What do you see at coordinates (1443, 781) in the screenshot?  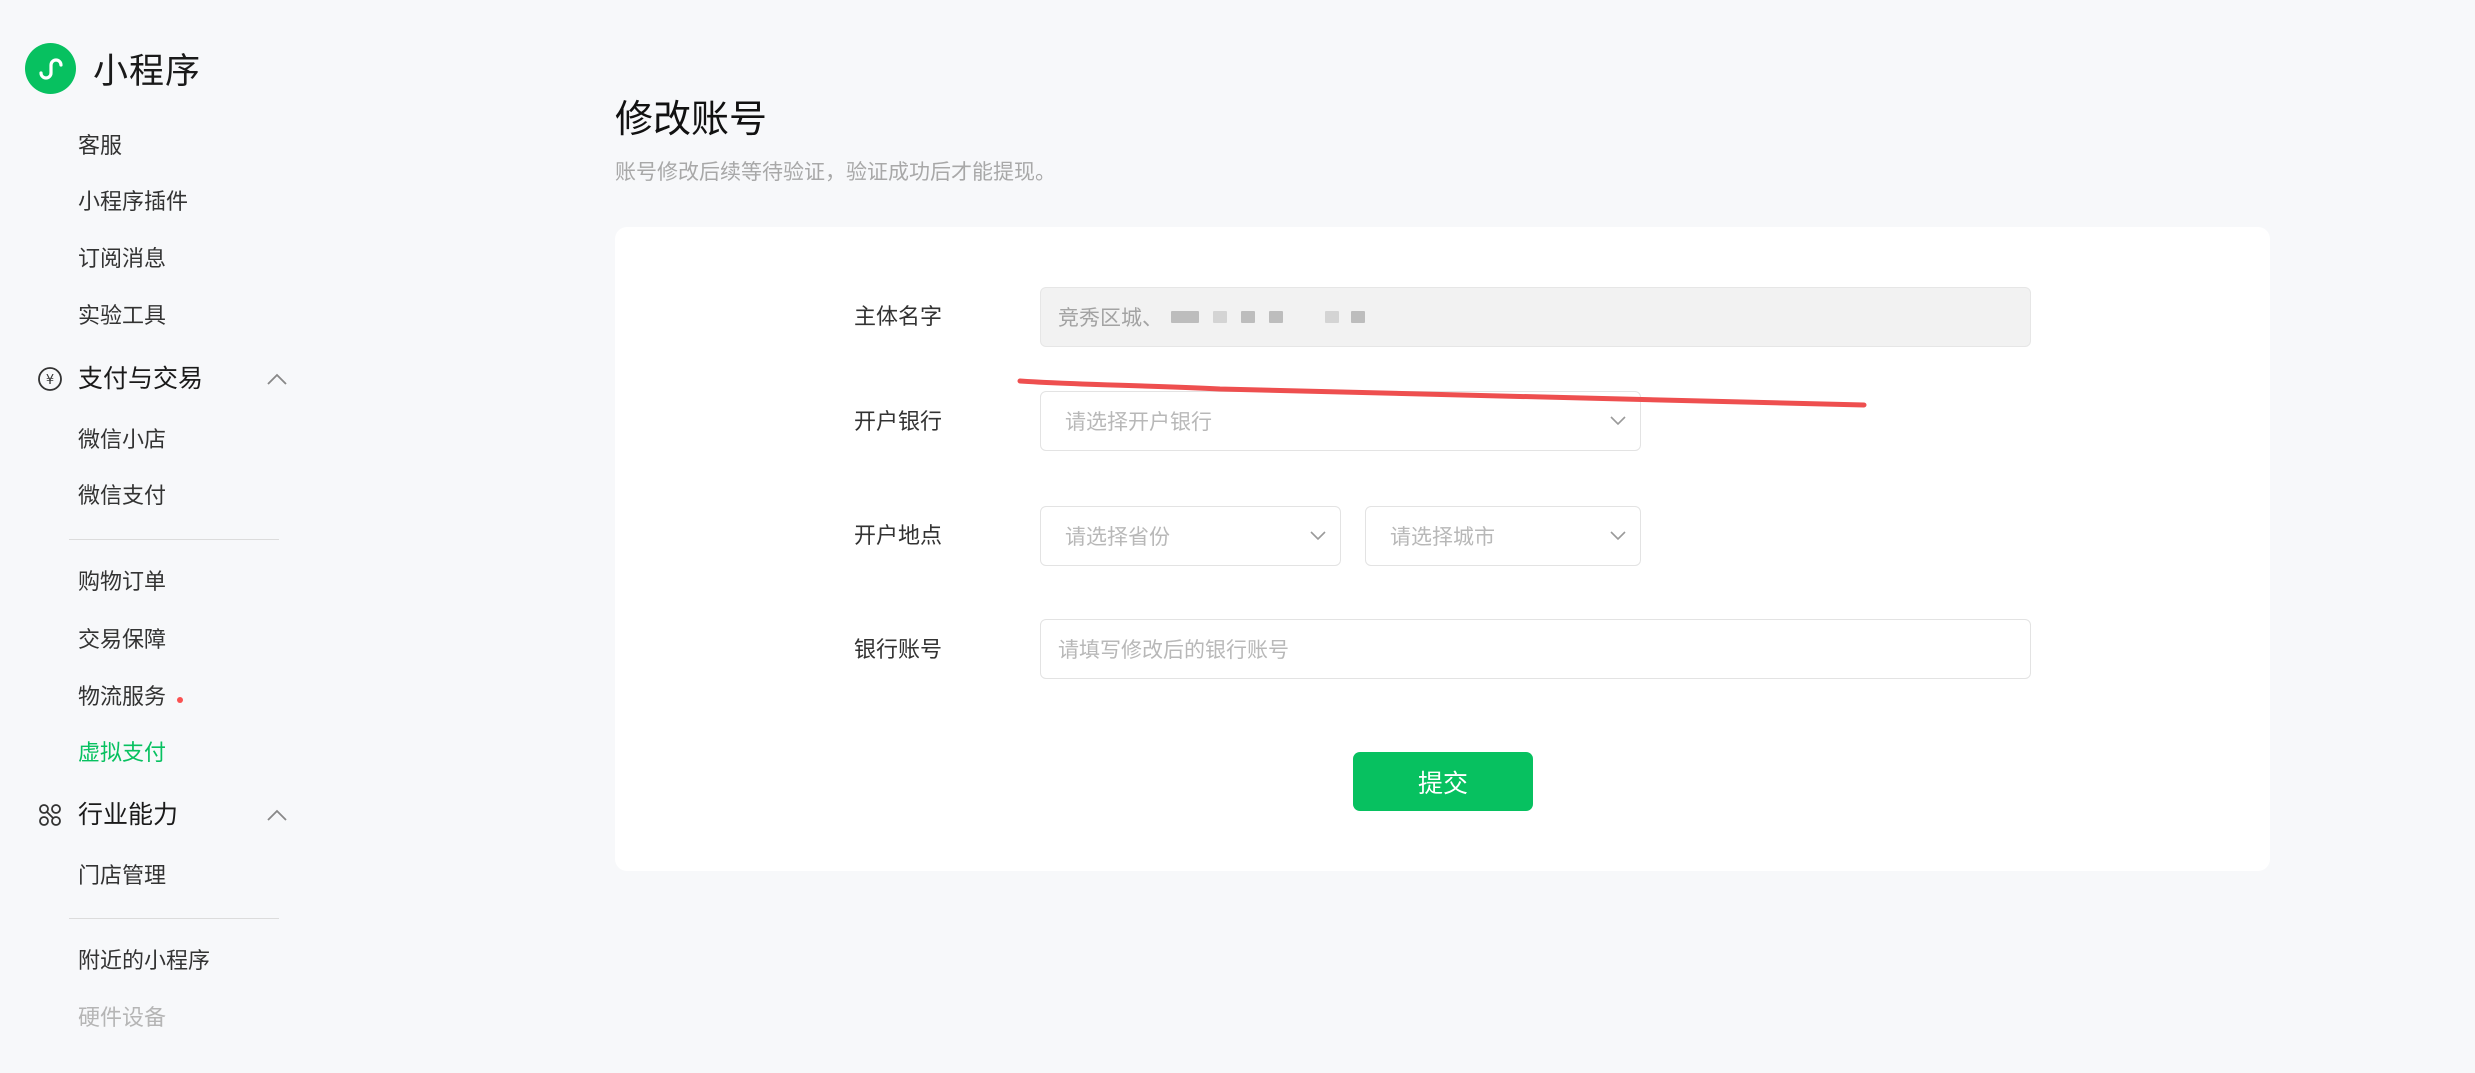 I see `submit-button: 提交` at bounding box center [1443, 781].